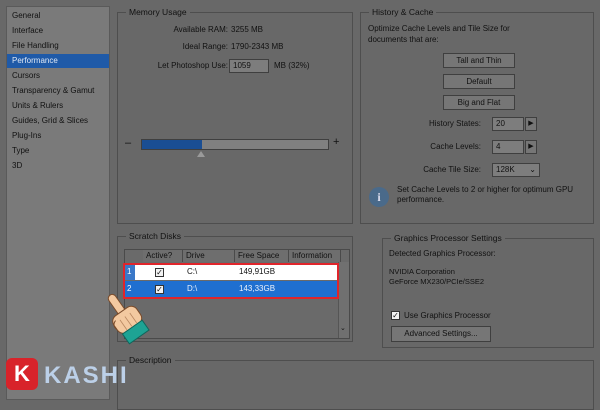 This screenshot has height=410, width=600. What do you see at coordinates (447, 315) in the screenshot?
I see `use-gpu-label: Use Graphics Processor` at bounding box center [447, 315].